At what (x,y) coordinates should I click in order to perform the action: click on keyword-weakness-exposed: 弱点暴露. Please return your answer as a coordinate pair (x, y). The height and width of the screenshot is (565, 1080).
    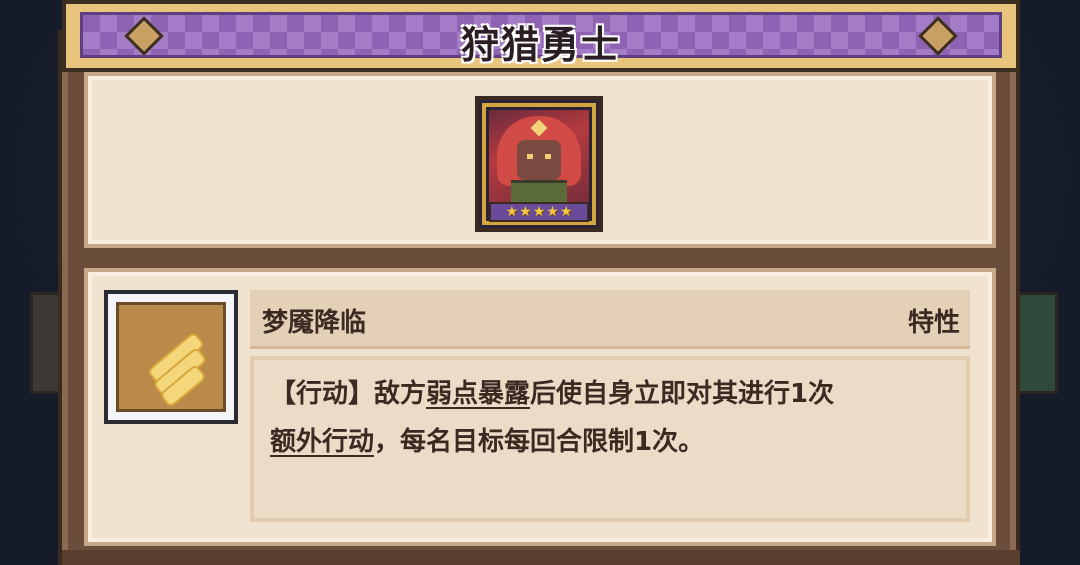
    Looking at the image, I should click on (478, 394).